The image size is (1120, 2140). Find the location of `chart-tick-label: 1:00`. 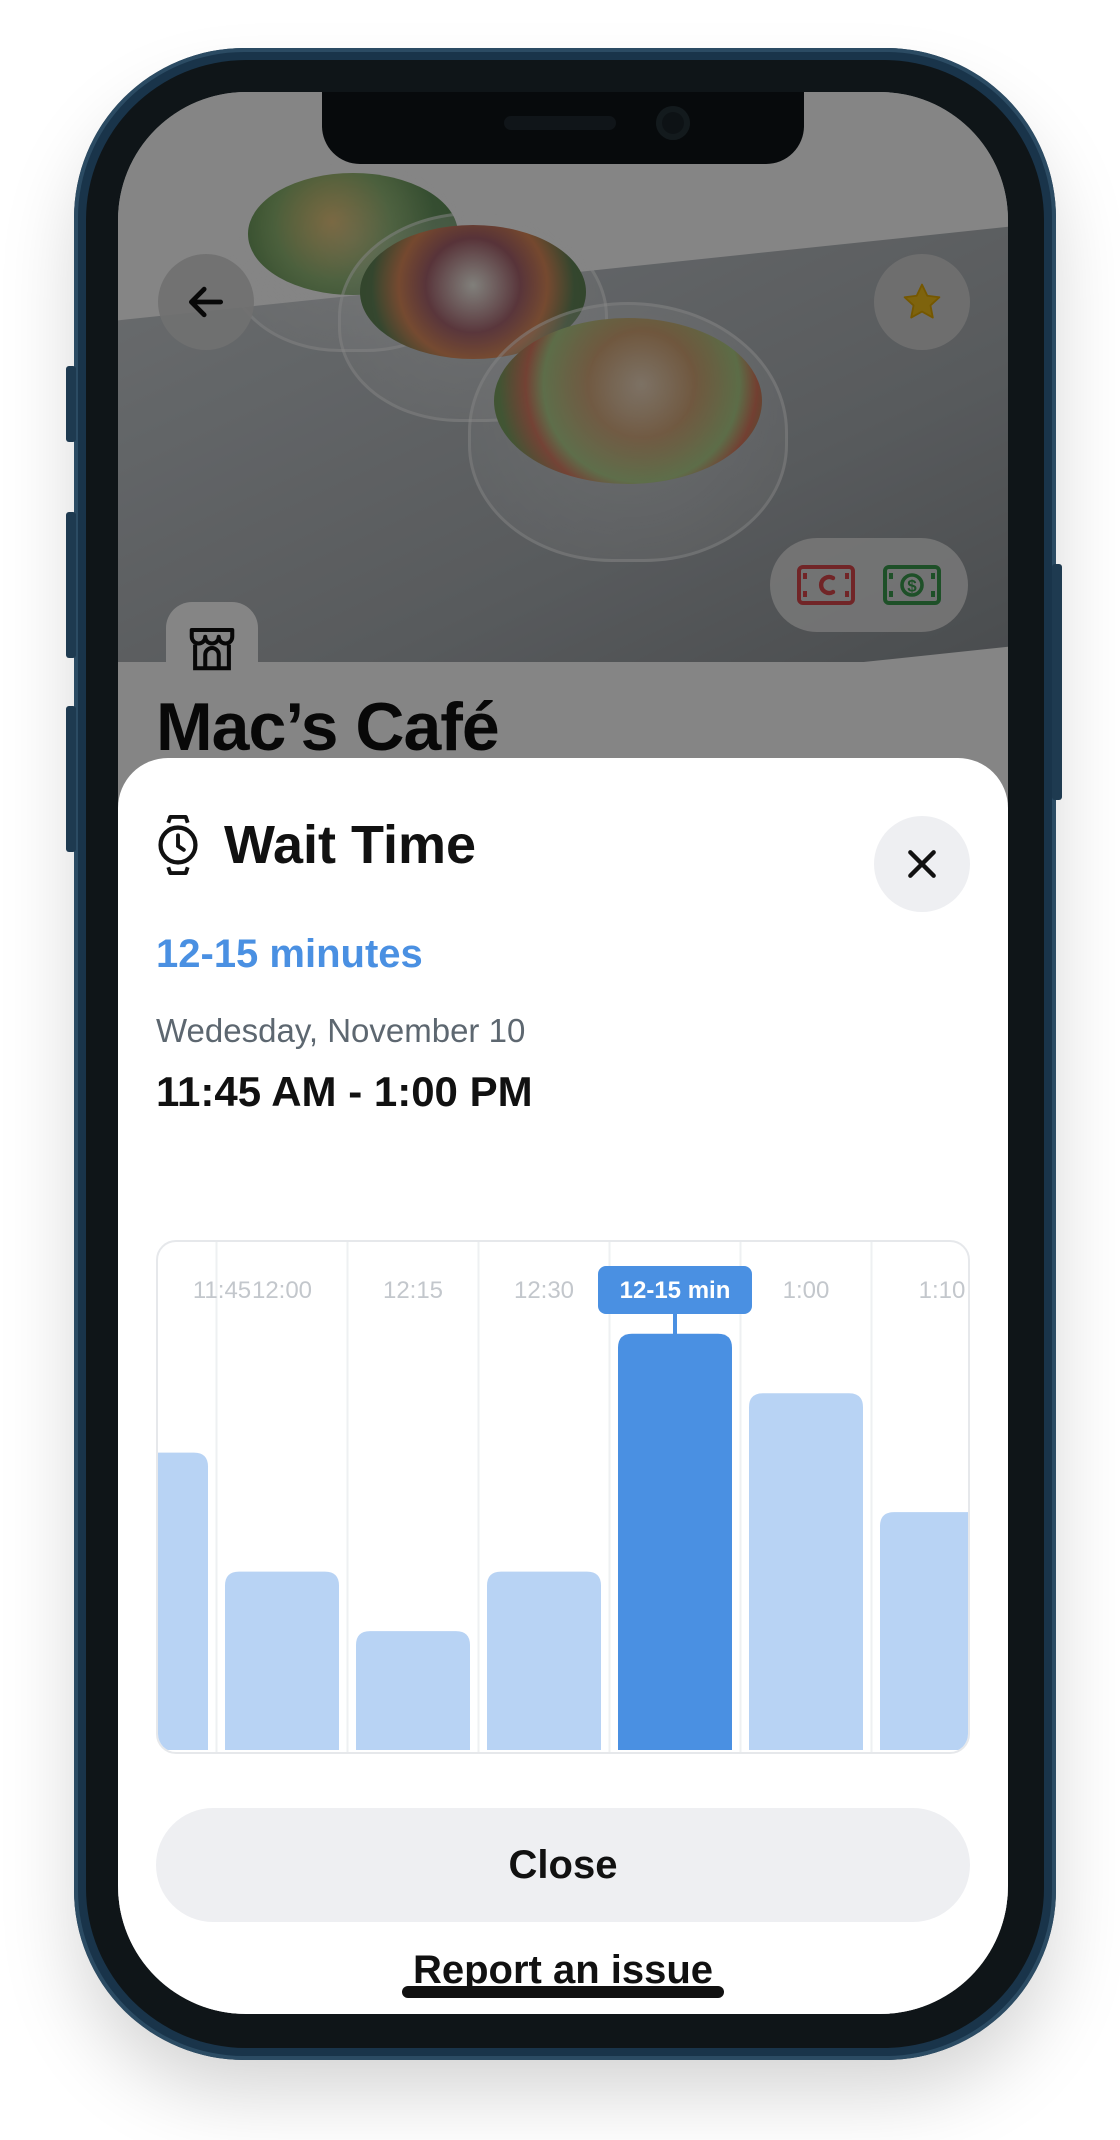

chart-tick-label: 1:00 is located at coordinates (806, 1290).